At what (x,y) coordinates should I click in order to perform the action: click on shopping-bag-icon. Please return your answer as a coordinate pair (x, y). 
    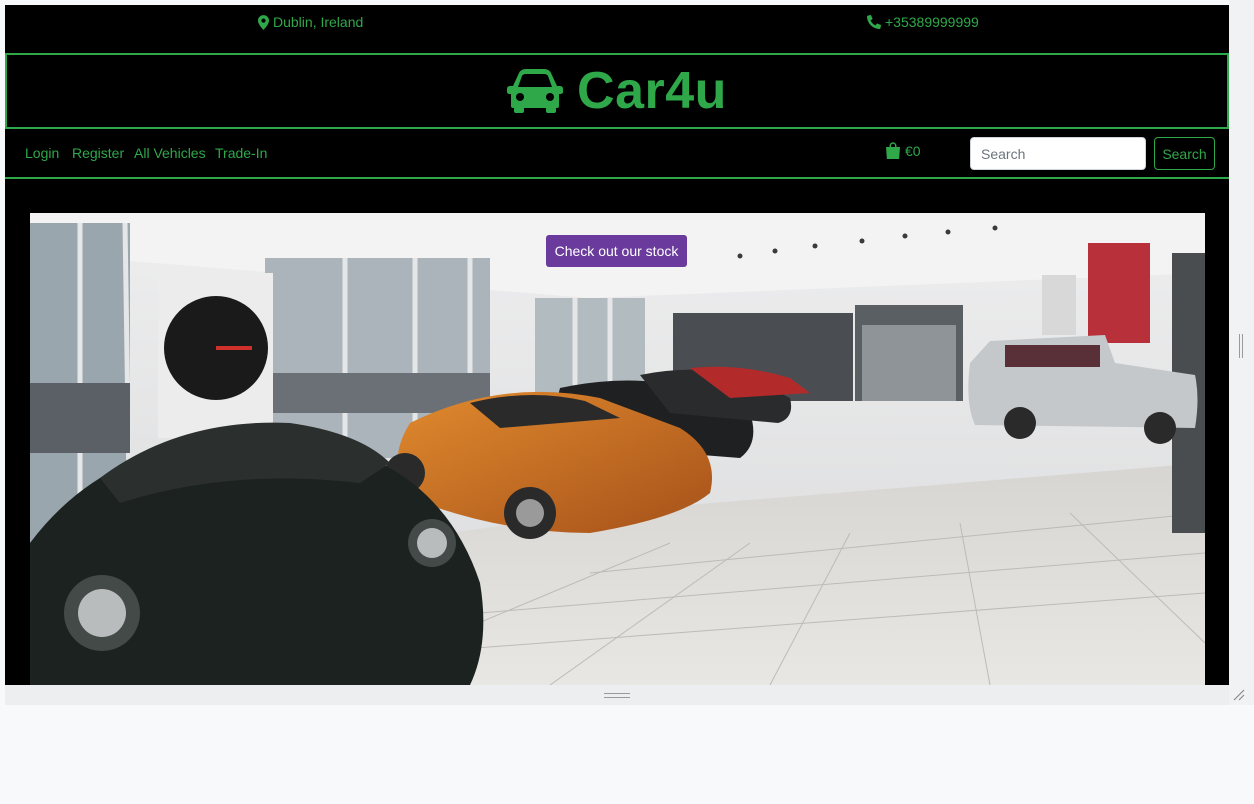
    Looking at the image, I should click on (893, 150).